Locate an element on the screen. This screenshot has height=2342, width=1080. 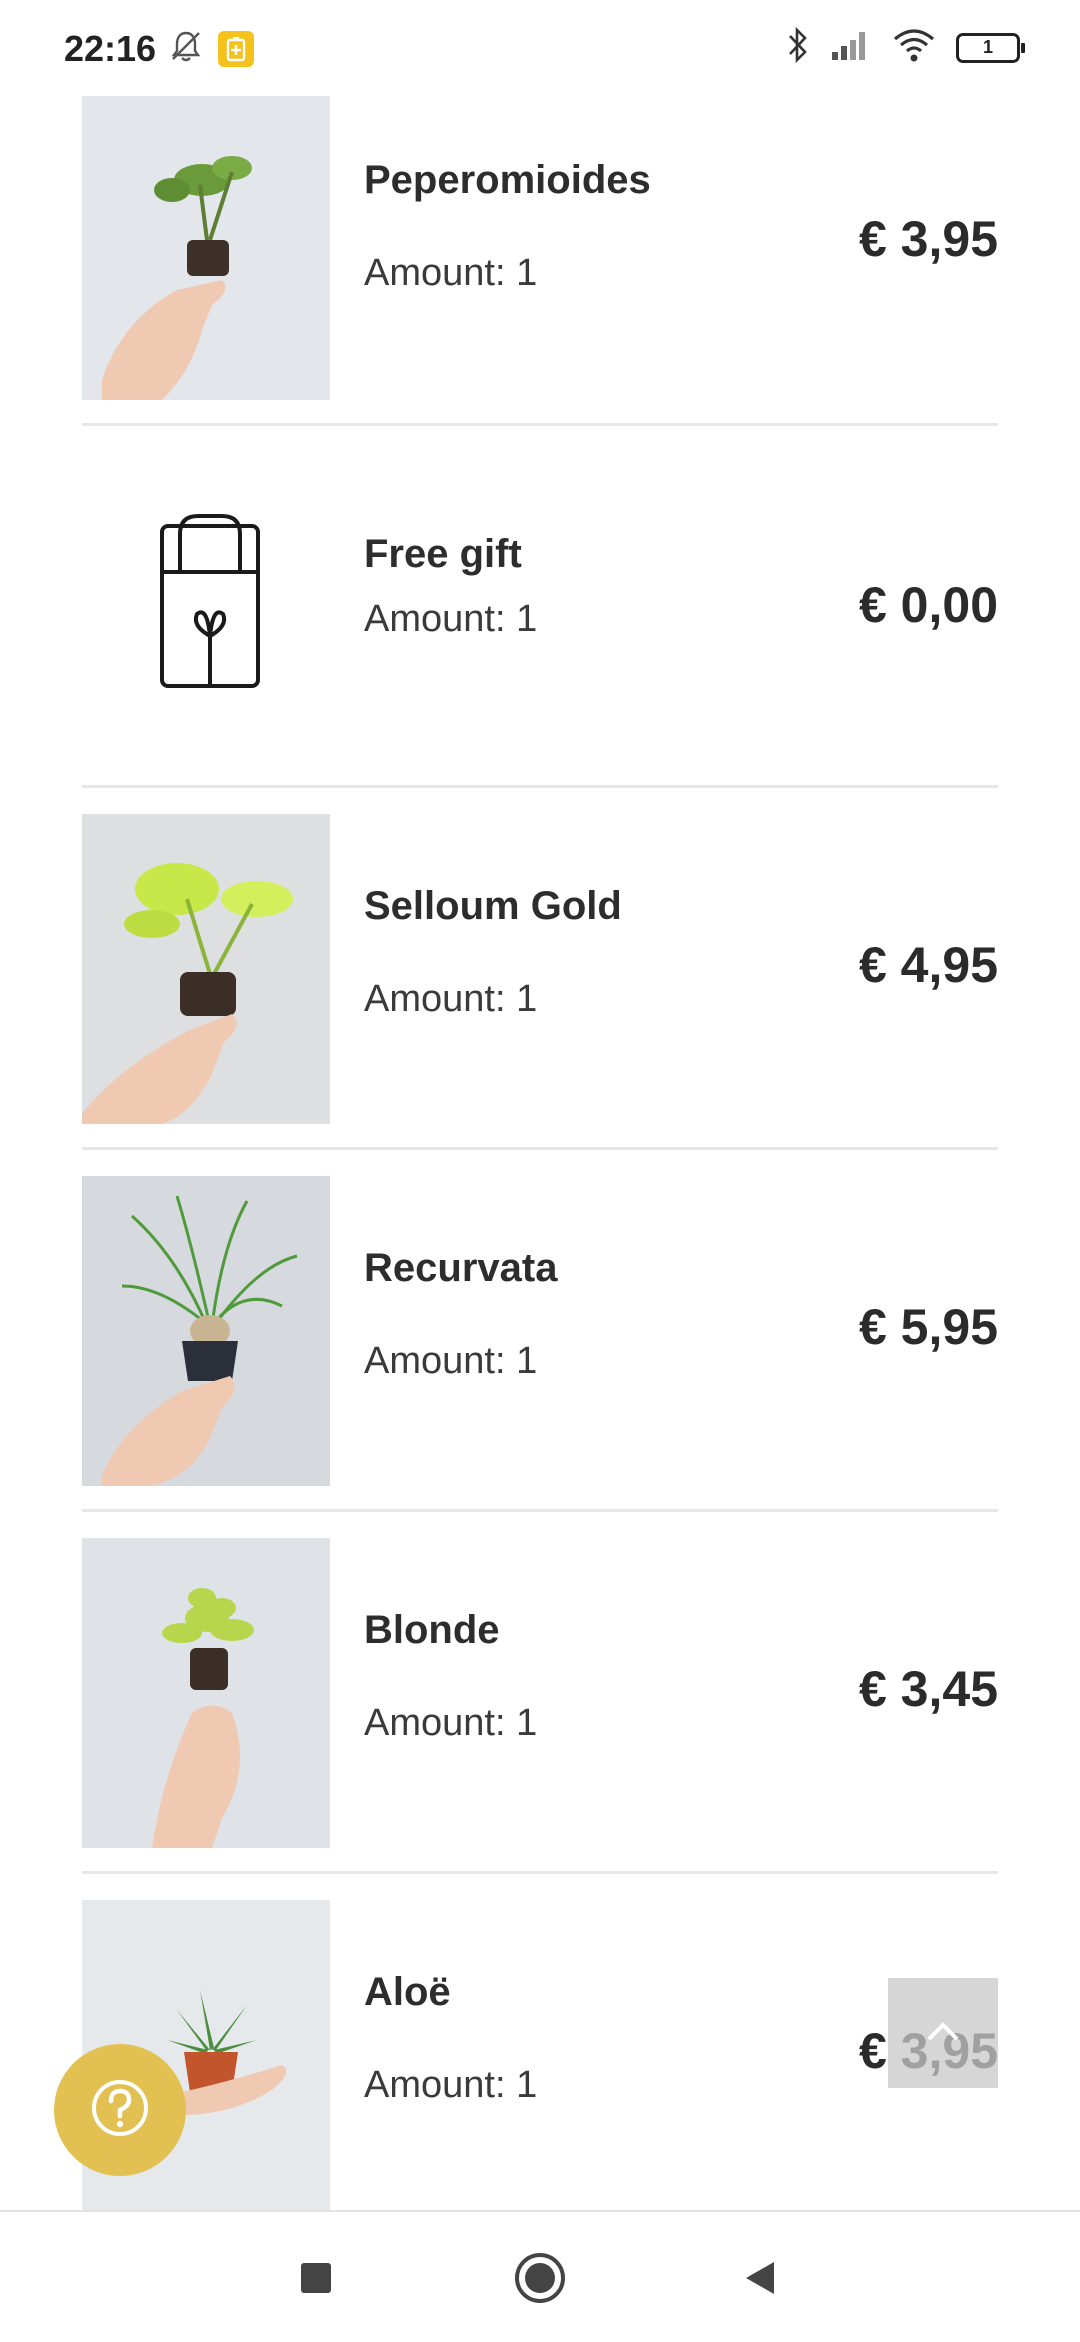
scroll-top-button is located at coordinates (943, 2033).